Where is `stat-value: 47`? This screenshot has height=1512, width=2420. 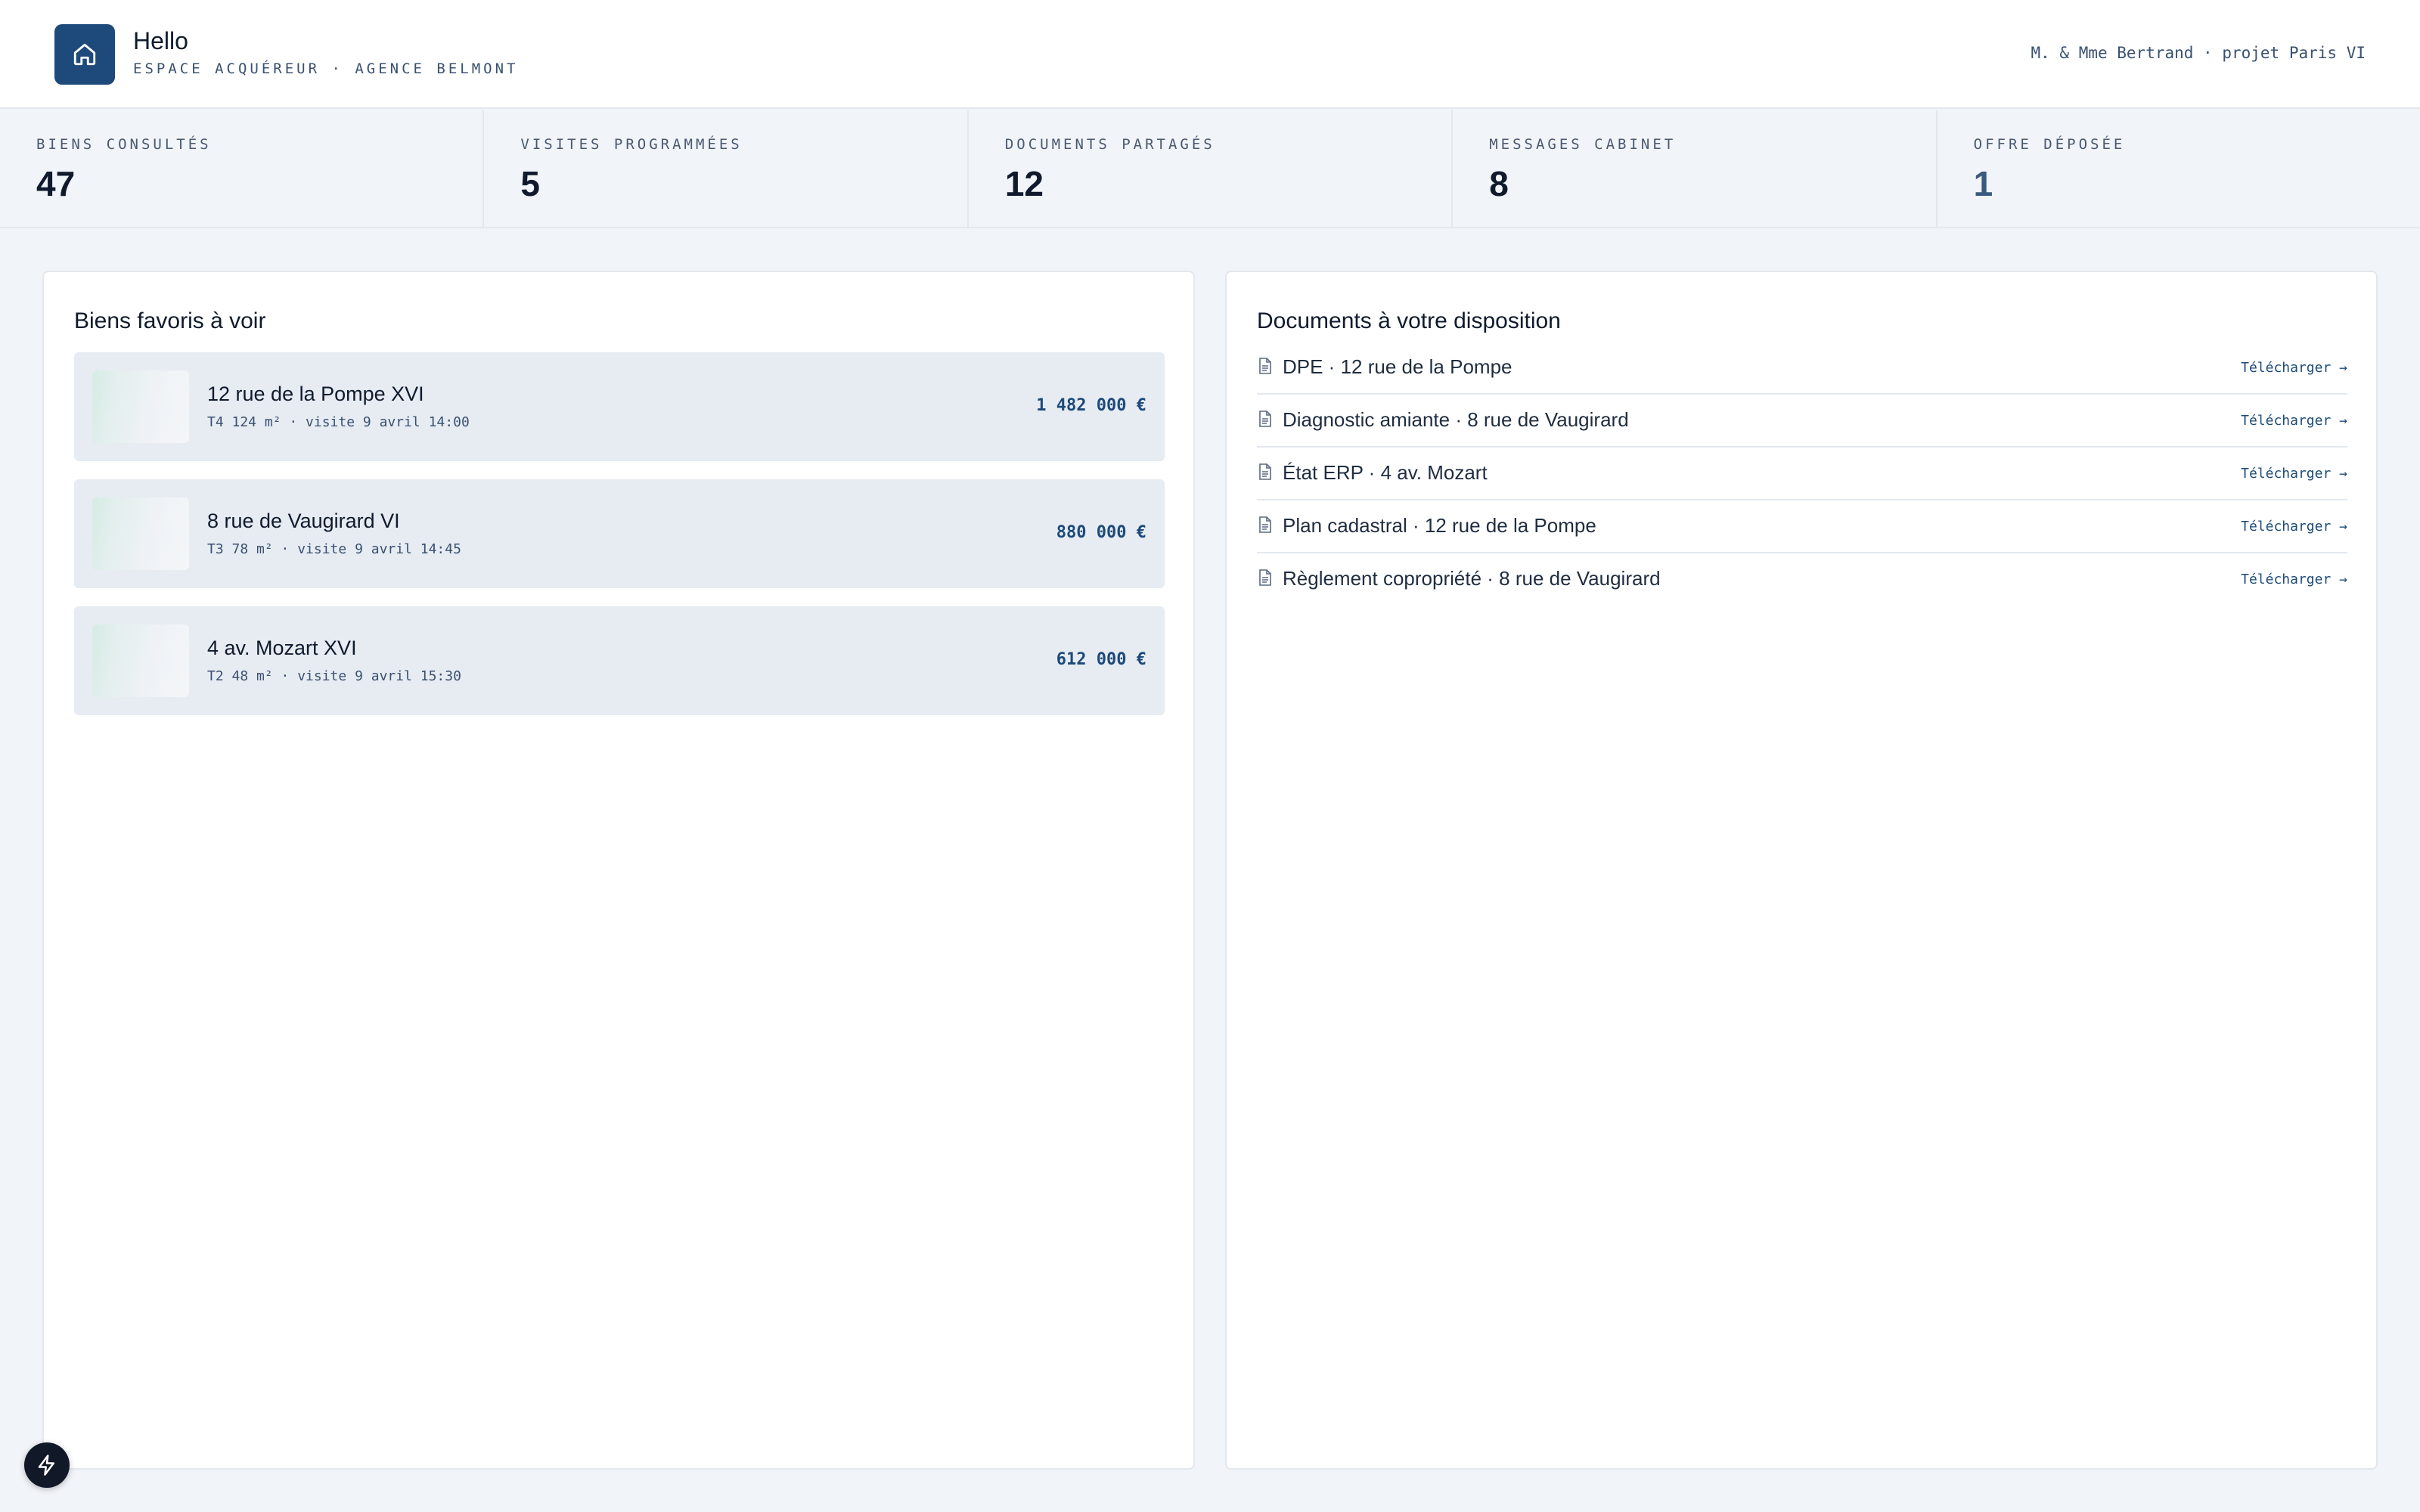
stat-value: 47 is located at coordinates (56, 183).